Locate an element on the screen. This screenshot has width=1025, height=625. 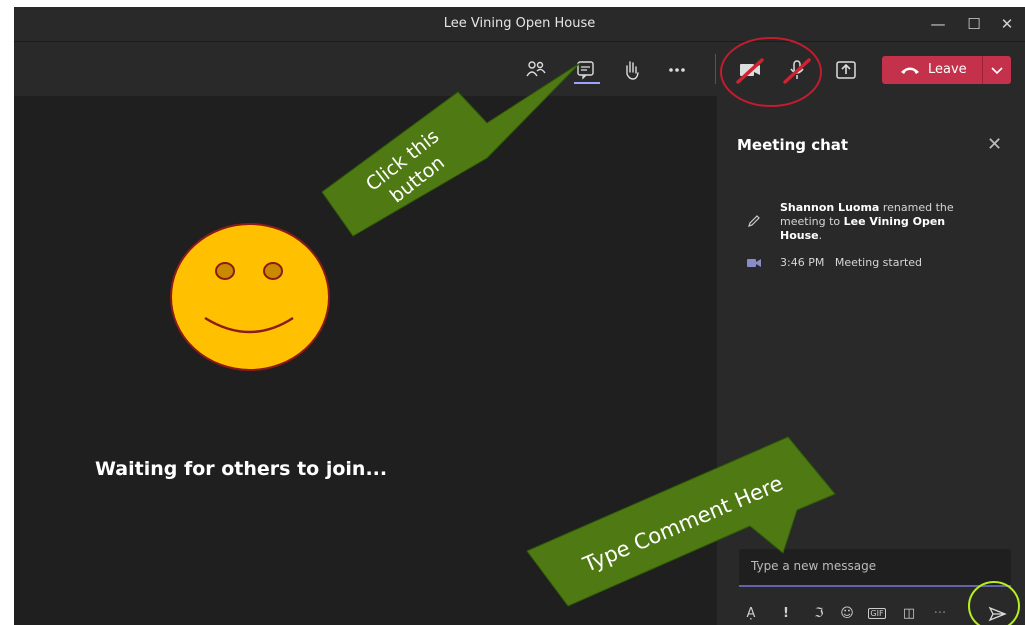
title-bar: Lee Vining Open House — ☐ ✕ is located at coordinates (519, 24).